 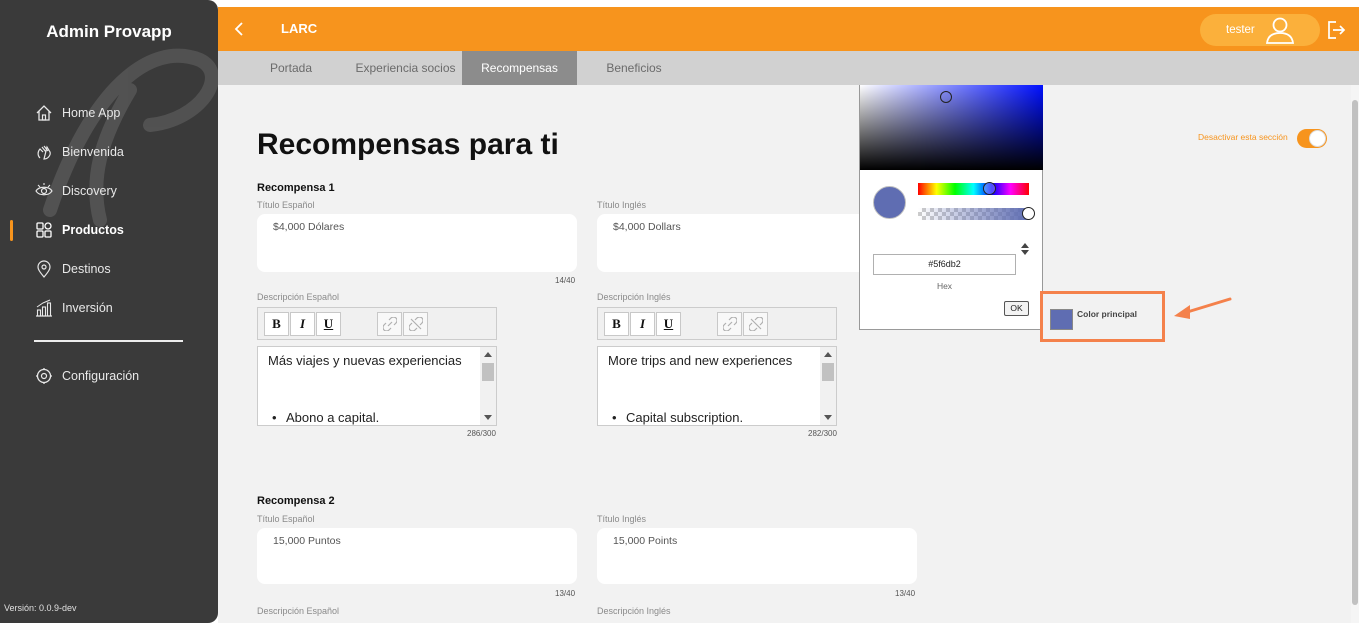 I want to click on alpha-slider-handle, so click(x=1028, y=213).